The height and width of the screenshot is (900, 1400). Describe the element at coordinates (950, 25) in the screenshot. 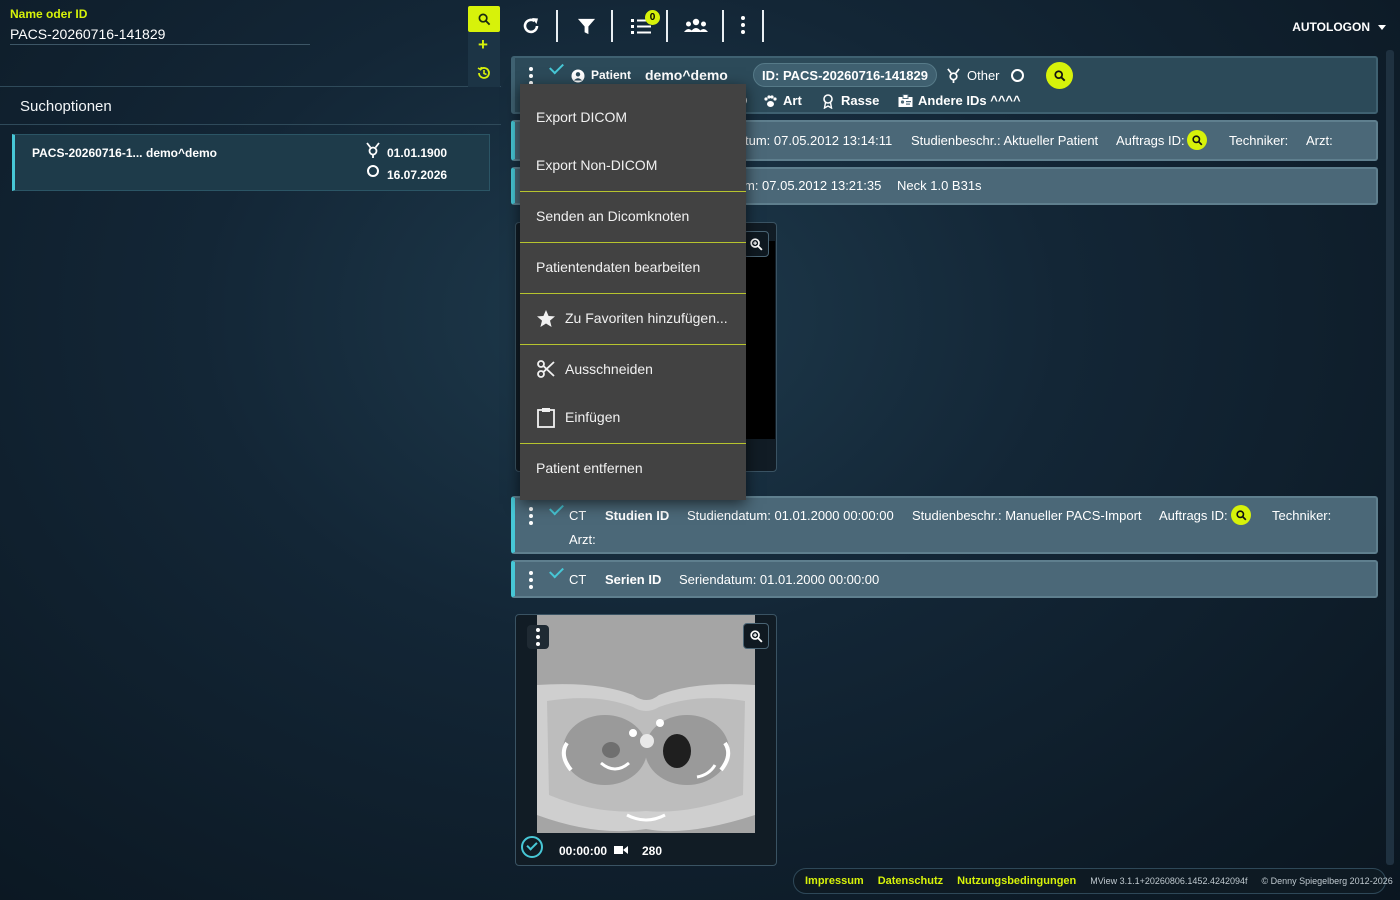

I see `toolbar: 0 AUTOLOGON` at that location.